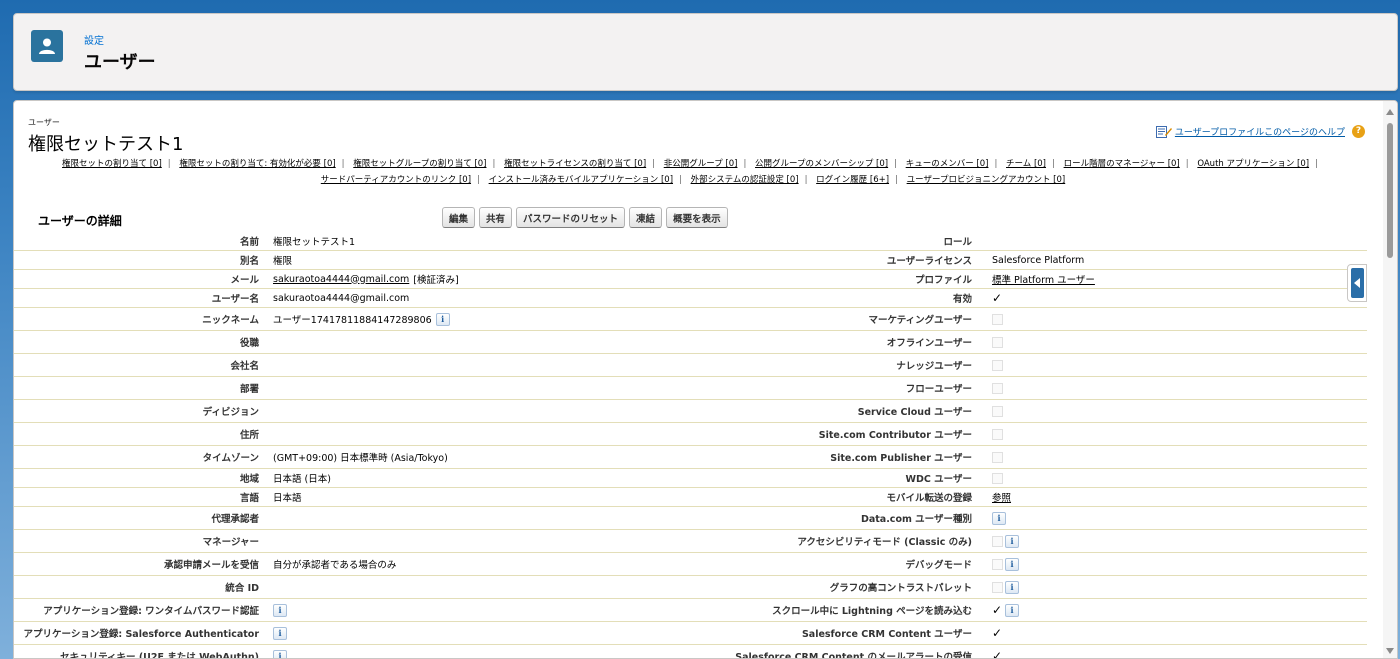 The image size is (1400, 659). Describe the element at coordinates (302, 479) in the screenshot. I see `field-value: 日本語 (日本)` at that location.